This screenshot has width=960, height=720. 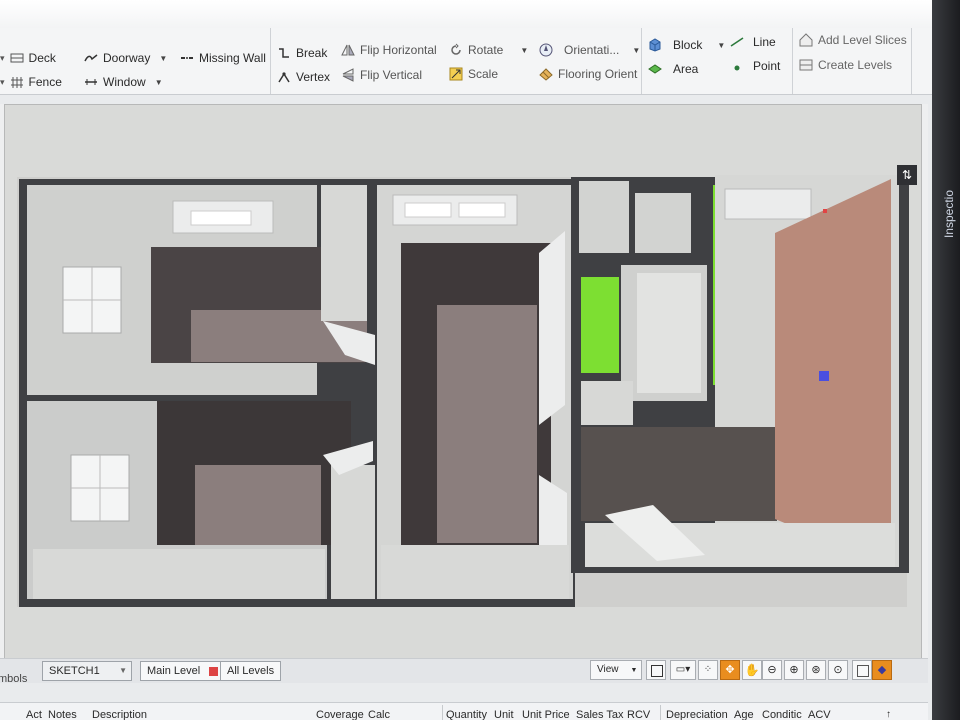 I want to click on sketch-selector: SKETCH1 ▼, so click(x=87, y=671).